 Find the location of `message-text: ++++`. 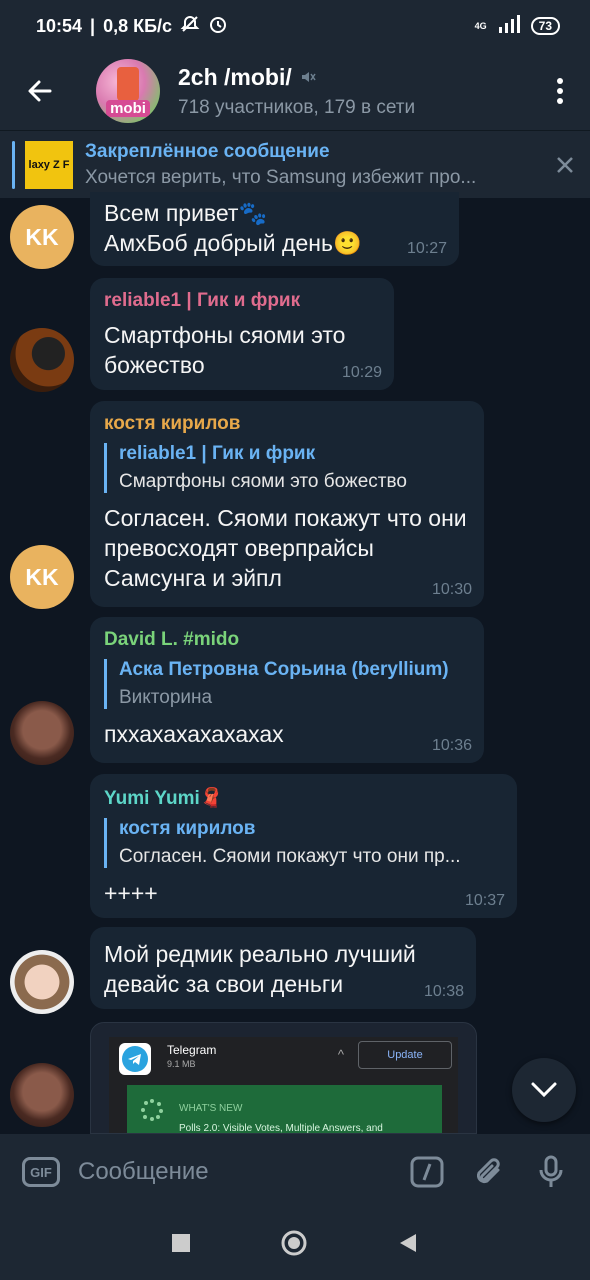

message-text: ++++ is located at coordinates (131, 893).